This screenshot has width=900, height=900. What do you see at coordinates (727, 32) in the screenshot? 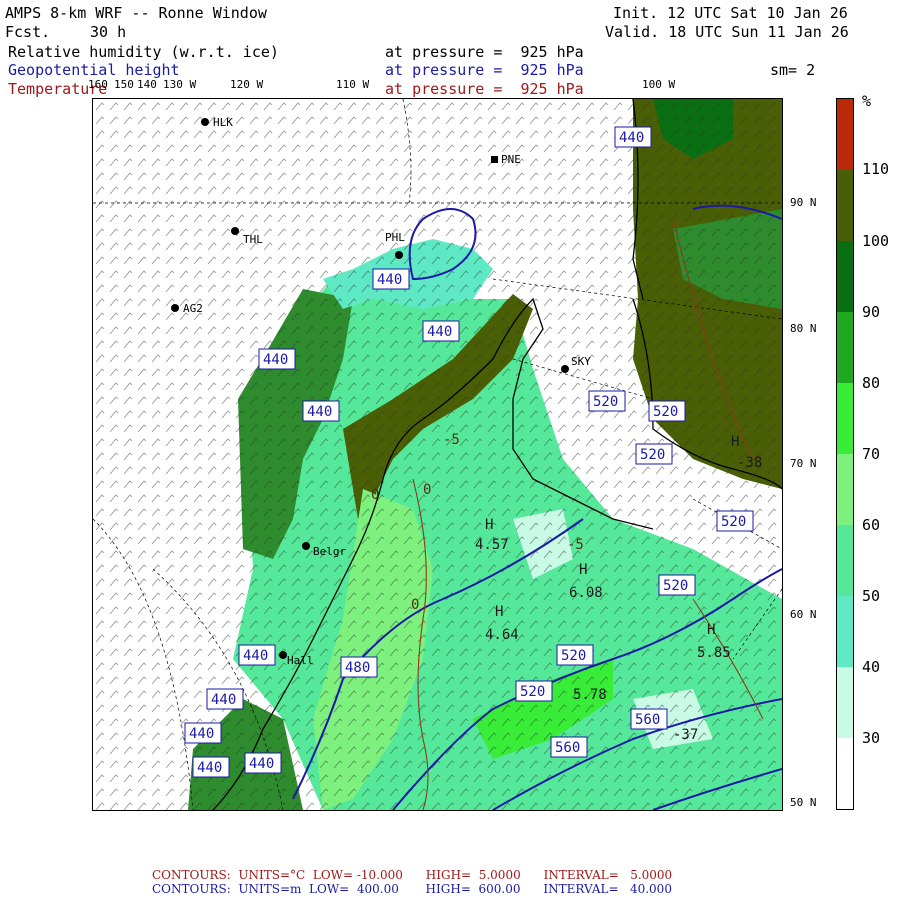
I see `valid-time: Valid. 18 UTC Sun 11 Jan 26` at bounding box center [727, 32].